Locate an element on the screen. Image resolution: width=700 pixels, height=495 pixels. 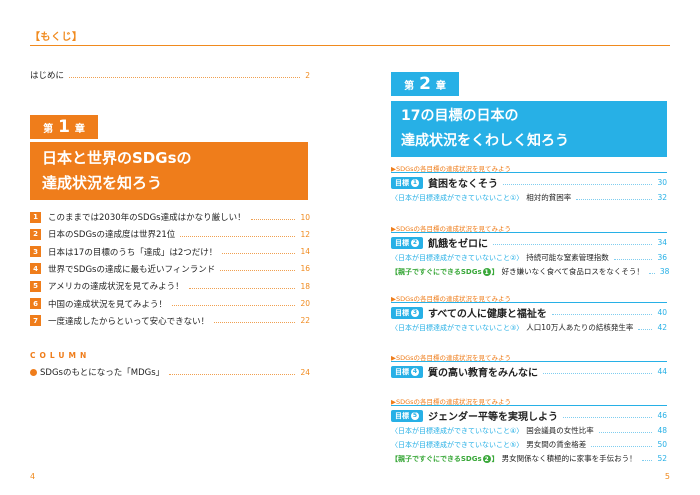
toc-entry-parent-child-tip: 【親子ですぐにできるSDGs 1】好き嫌いなく食べて食品ロスをなくそう！ 38 is located at coordinates (530, 271).